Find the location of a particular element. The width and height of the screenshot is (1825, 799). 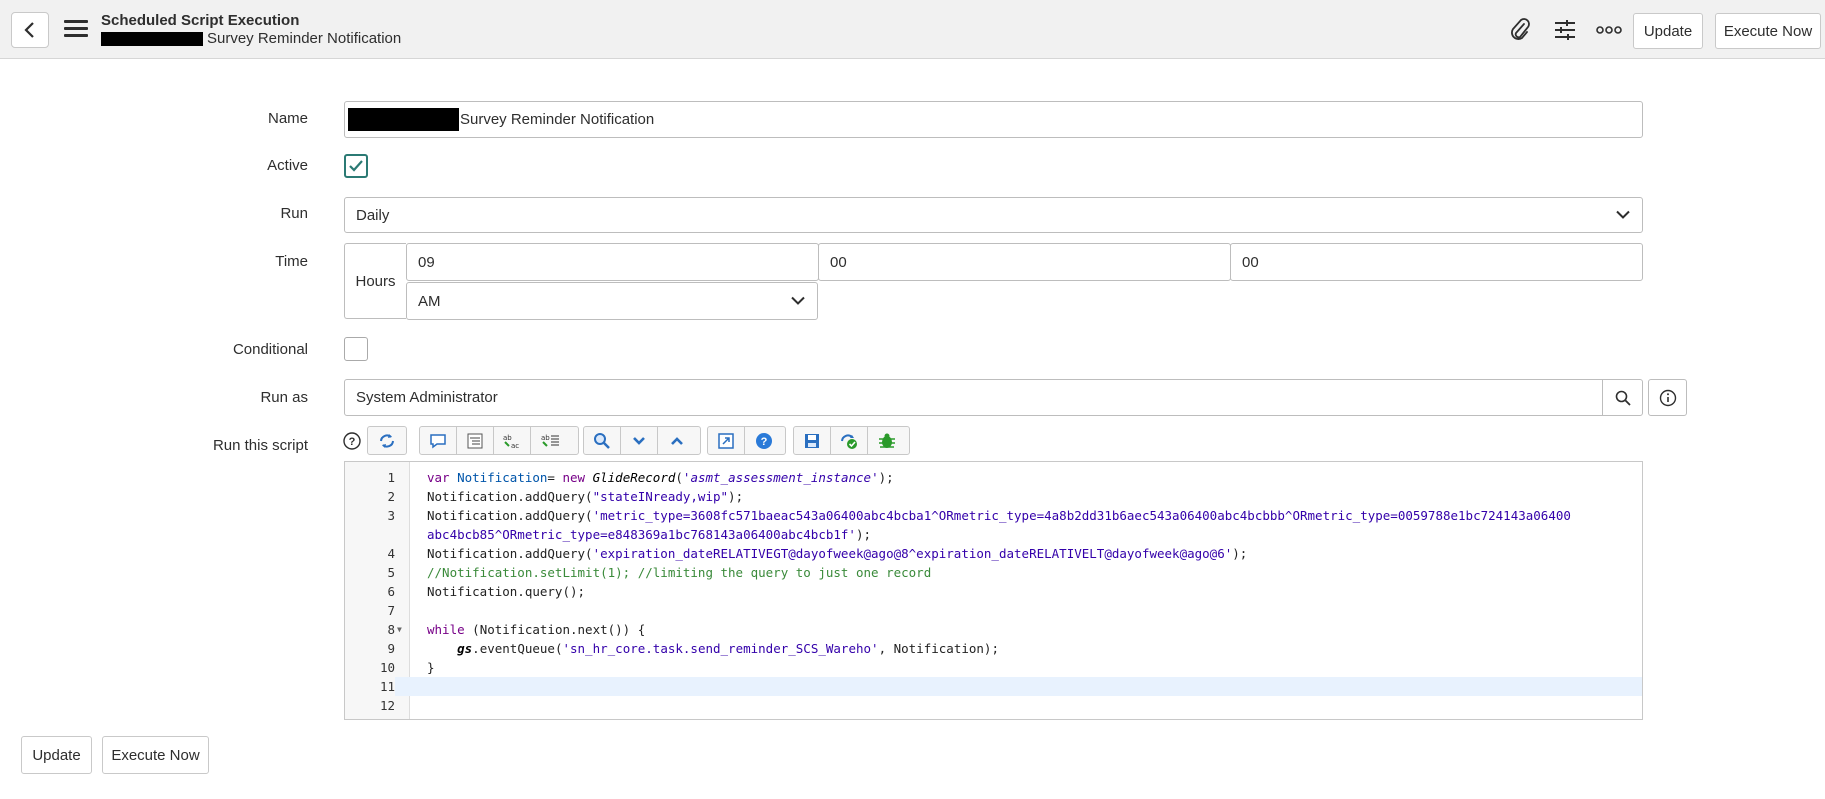

toggle-syntax-button is located at coordinates (386, 440).